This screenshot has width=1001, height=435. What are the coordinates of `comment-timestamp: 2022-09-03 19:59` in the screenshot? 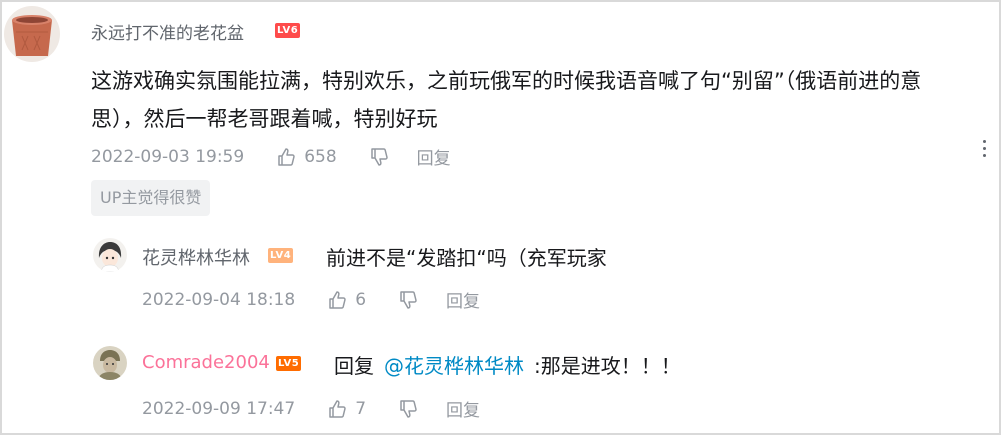 It's located at (168, 156).